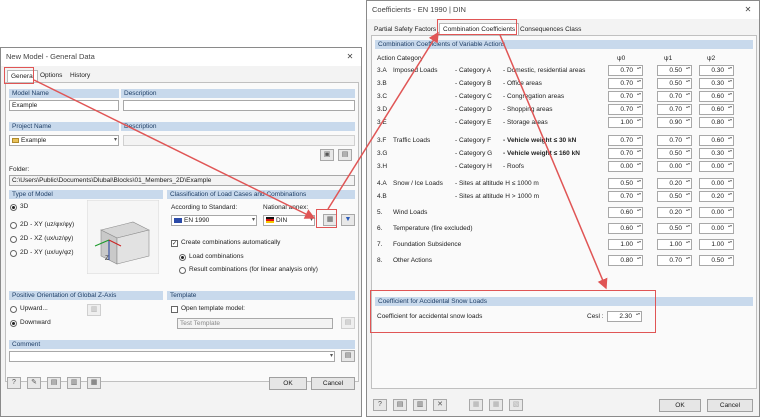  I want to click on row-category: - Category H, so click(473, 166).